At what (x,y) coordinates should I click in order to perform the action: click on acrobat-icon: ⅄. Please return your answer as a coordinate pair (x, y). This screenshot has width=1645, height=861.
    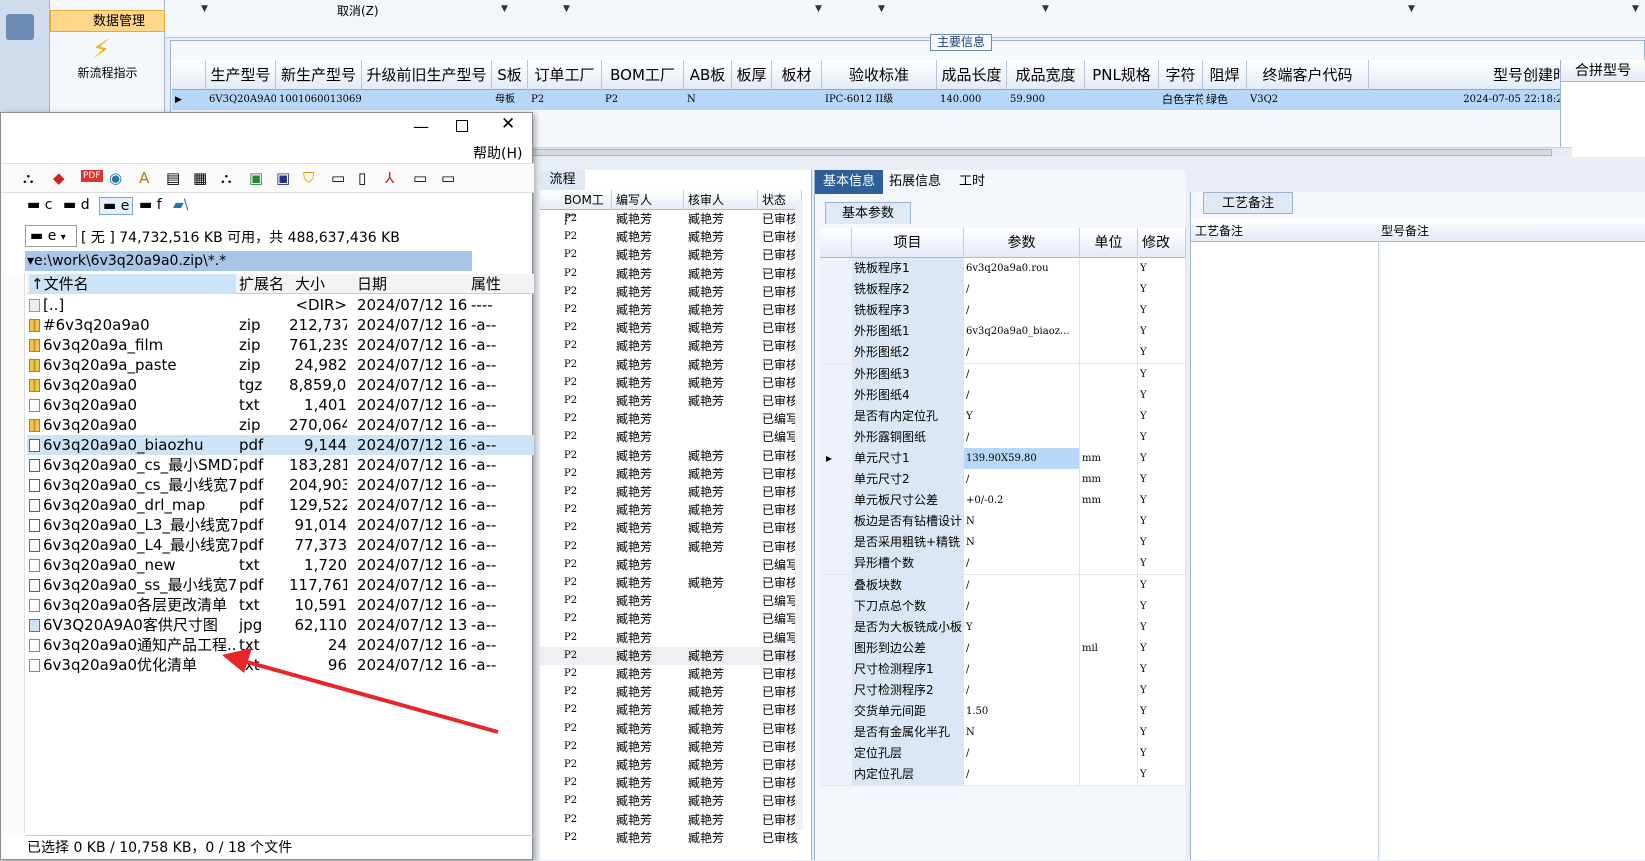
    Looking at the image, I should click on (389, 178).